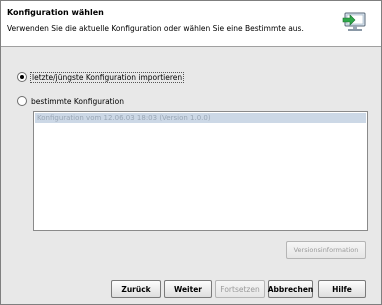 This screenshot has width=382, height=305. What do you see at coordinates (22, 77) in the screenshot?
I see `radio-latest-config` at bounding box center [22, 77].